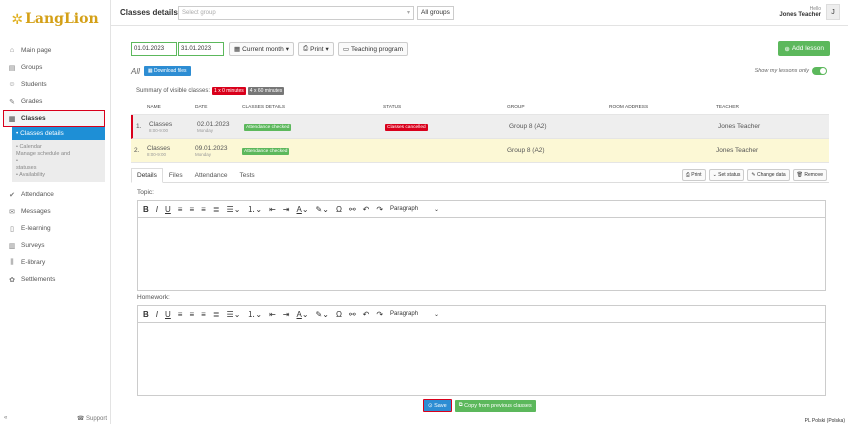 The height and width of the screenshot is (424, 848). What do you see at coordinates (55, 245) in the screenshot?
I see `sidebar-item-surveys: ▥ Surveys` at bounding box center [55, 245].